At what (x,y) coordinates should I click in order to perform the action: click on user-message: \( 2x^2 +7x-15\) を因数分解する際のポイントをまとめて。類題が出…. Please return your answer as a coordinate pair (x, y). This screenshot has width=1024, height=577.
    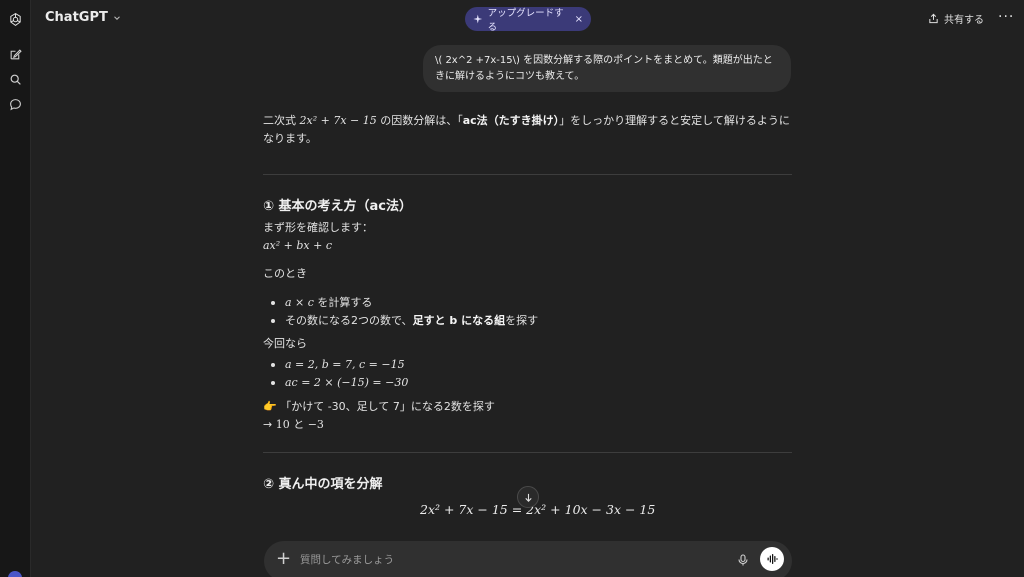
    Looking at the image, I should click on (607, 68).